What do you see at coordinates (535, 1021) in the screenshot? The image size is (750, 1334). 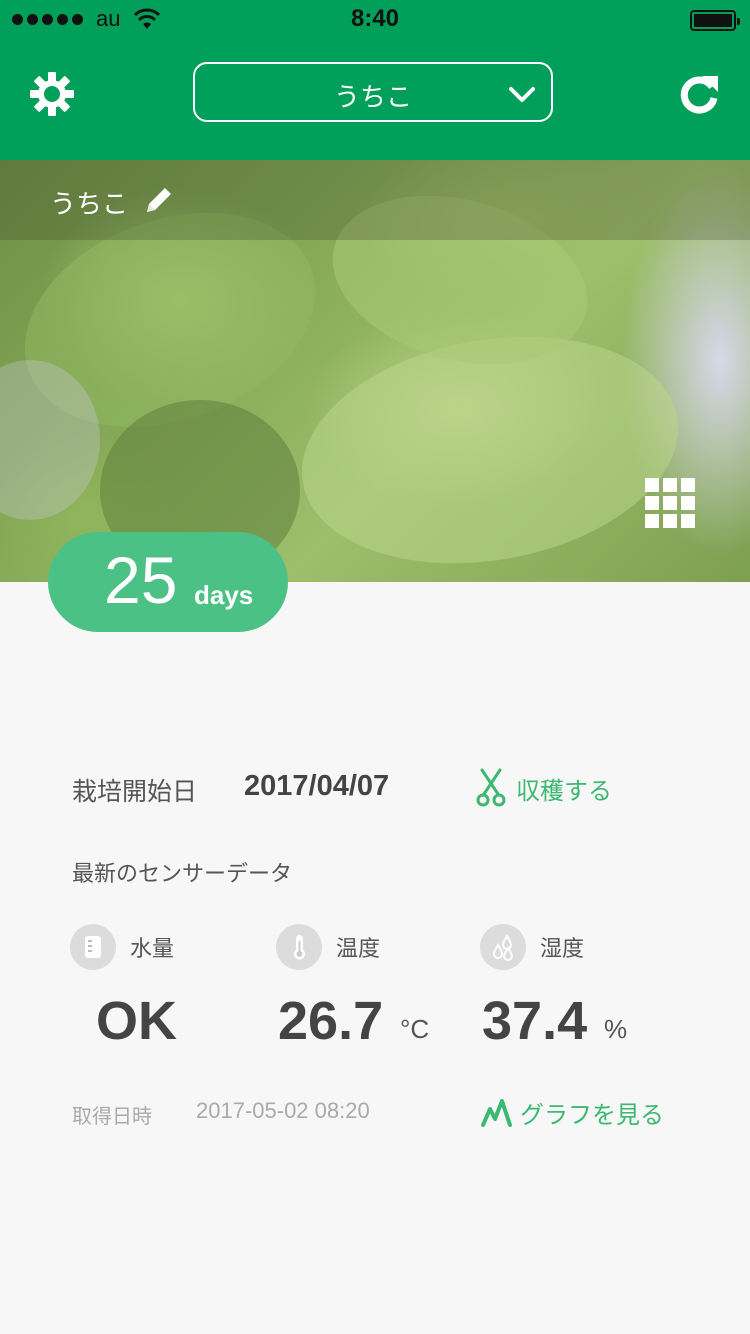 I see `humidity-value: 37.4` at bounding box center [535, 1021].